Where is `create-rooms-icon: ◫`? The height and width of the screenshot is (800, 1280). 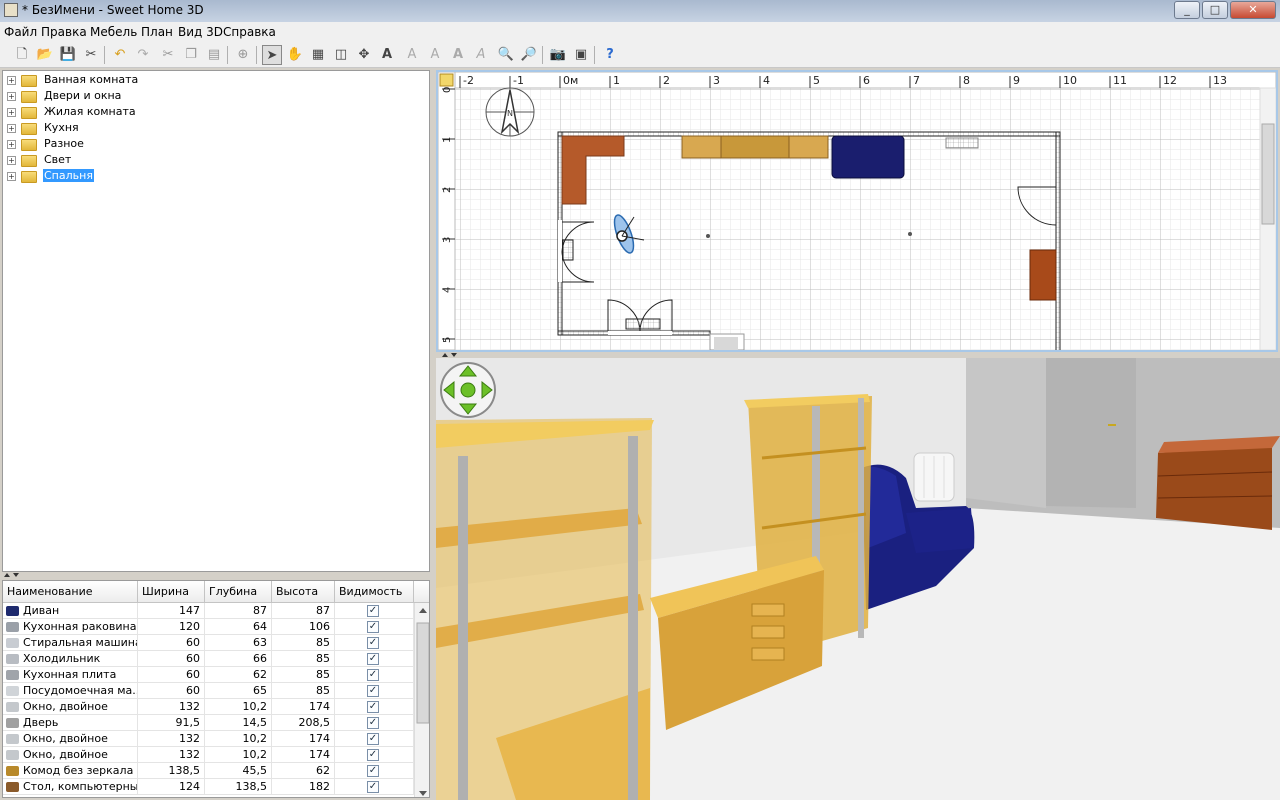 create-rooms-icon: ◫ is located at coordinates (341, 55).